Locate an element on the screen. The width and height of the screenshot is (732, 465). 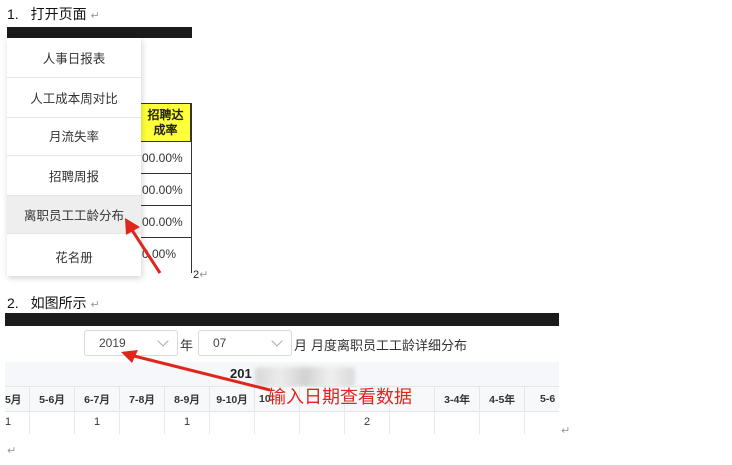
column-header: 5月 is located at coordinates (17, 399).